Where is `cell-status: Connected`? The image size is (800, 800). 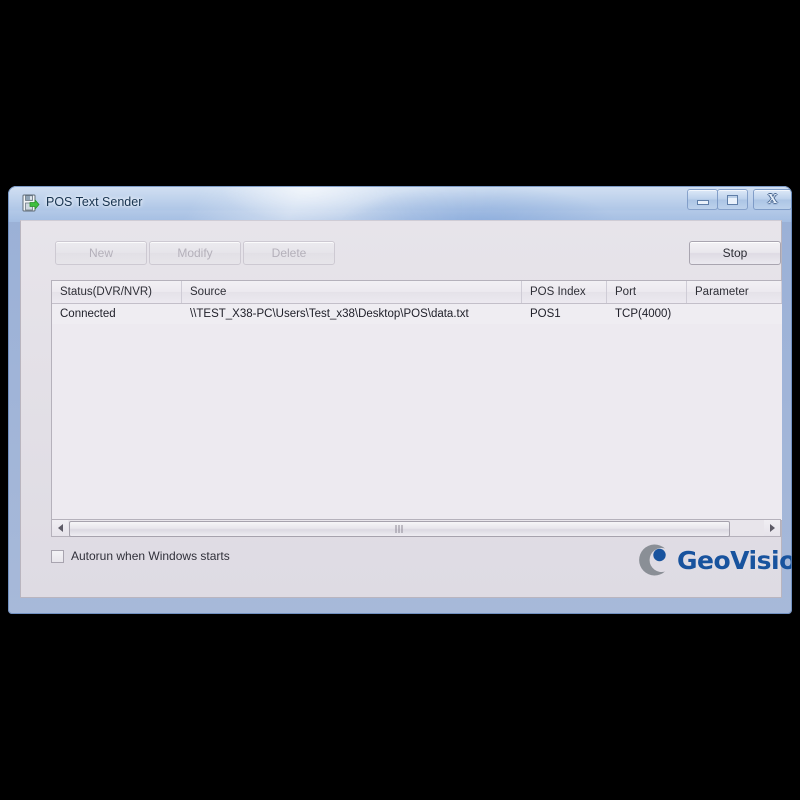 cell-status: Connected is located at coordinates (88, 314).